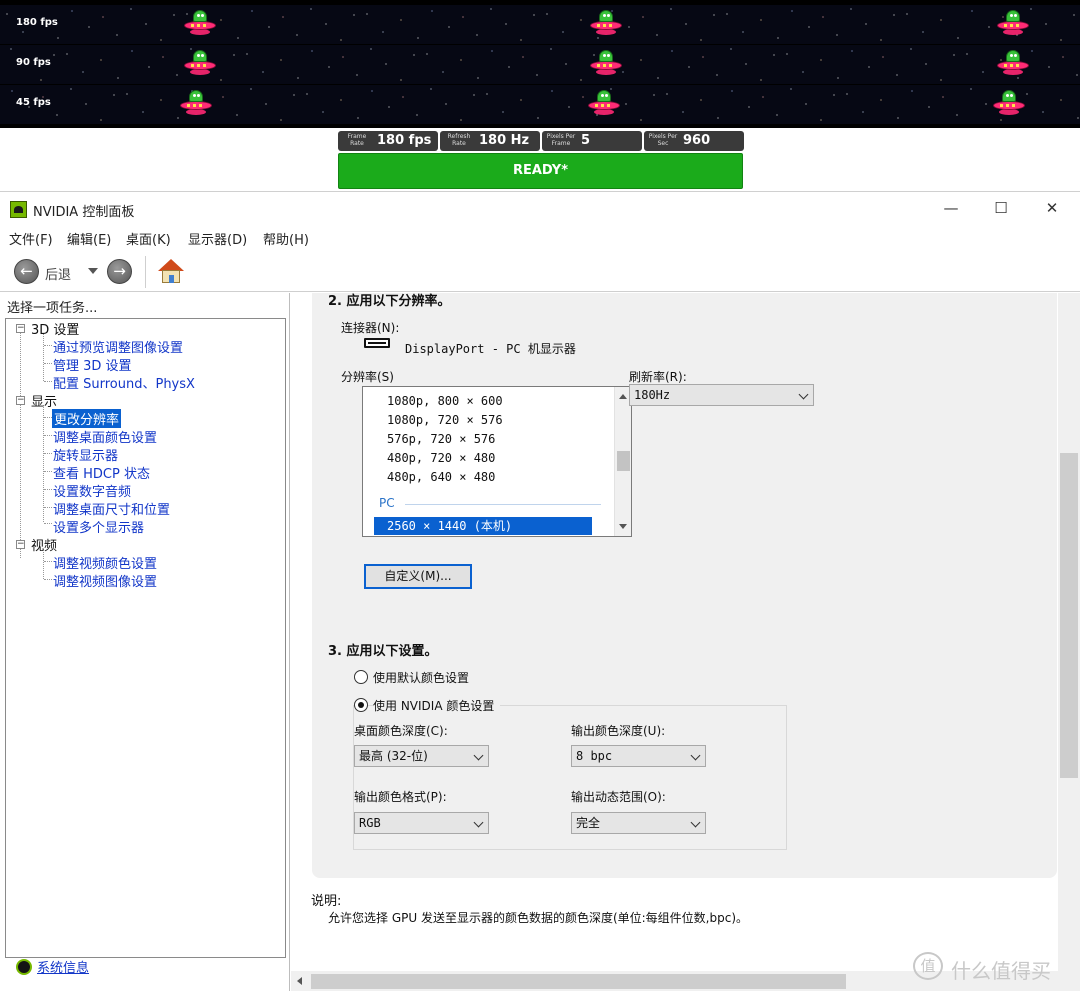 Image resolution: width=1080 pixels, height=991 pixels. I want to click on desktop-color-depth-select: 最高 (32-位), so click(421, 756).